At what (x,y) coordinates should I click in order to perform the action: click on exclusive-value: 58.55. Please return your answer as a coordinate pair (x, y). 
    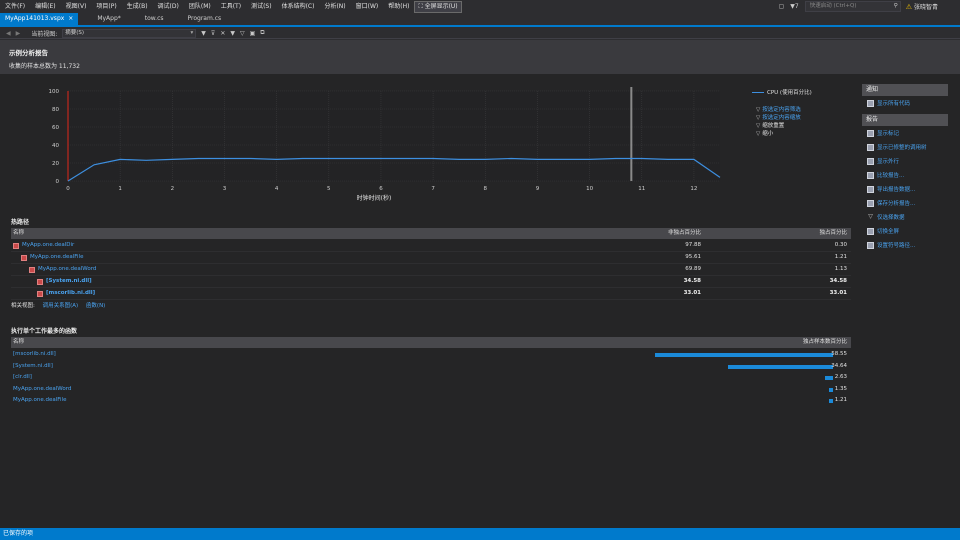
    Looking at the image, I should click on (839, 354).